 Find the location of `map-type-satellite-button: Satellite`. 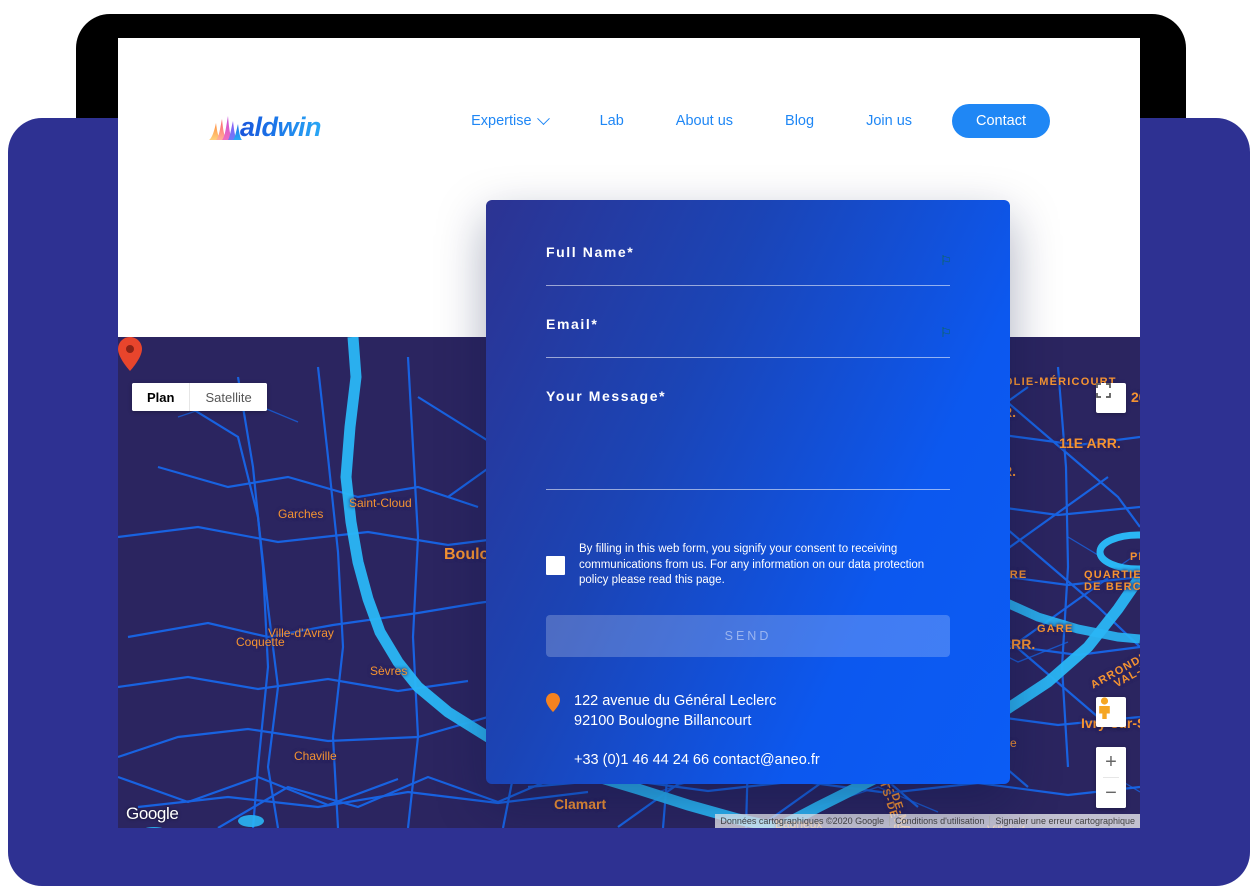

map-type-satellite-button: Satellite is located at coordinates (228, 397).